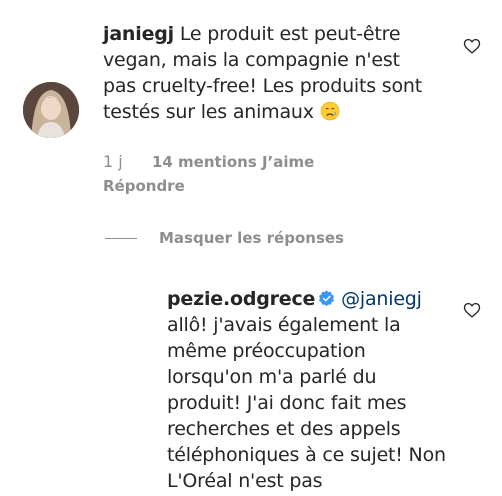 The width and height of the screenshot is (502, 496). I want to click on hide-replies-toggle: Masquer les réponses, so click(224, 238).